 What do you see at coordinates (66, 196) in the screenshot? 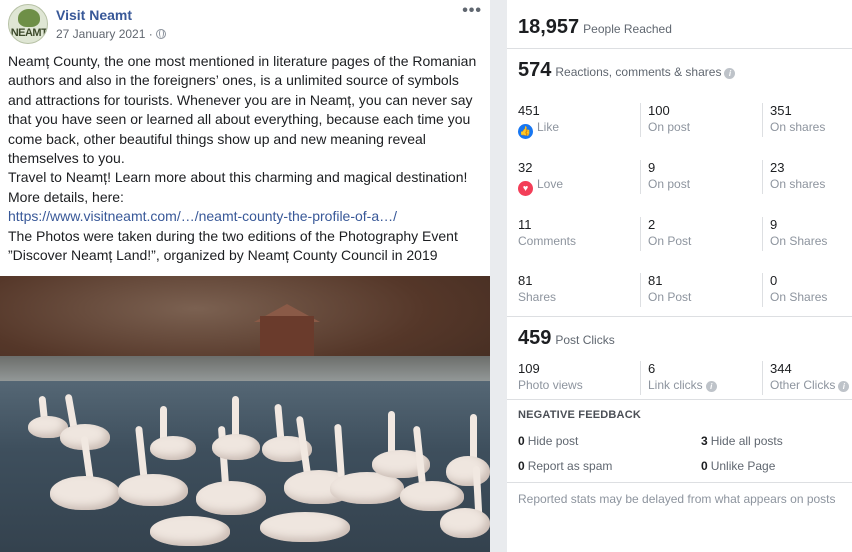
I see `post-text-line: More details, here:` at bounding box center [66, 196].